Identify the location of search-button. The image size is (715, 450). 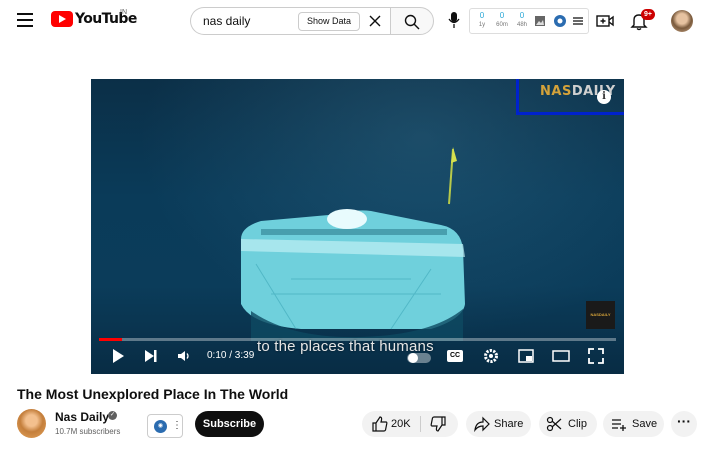
(412, 21).